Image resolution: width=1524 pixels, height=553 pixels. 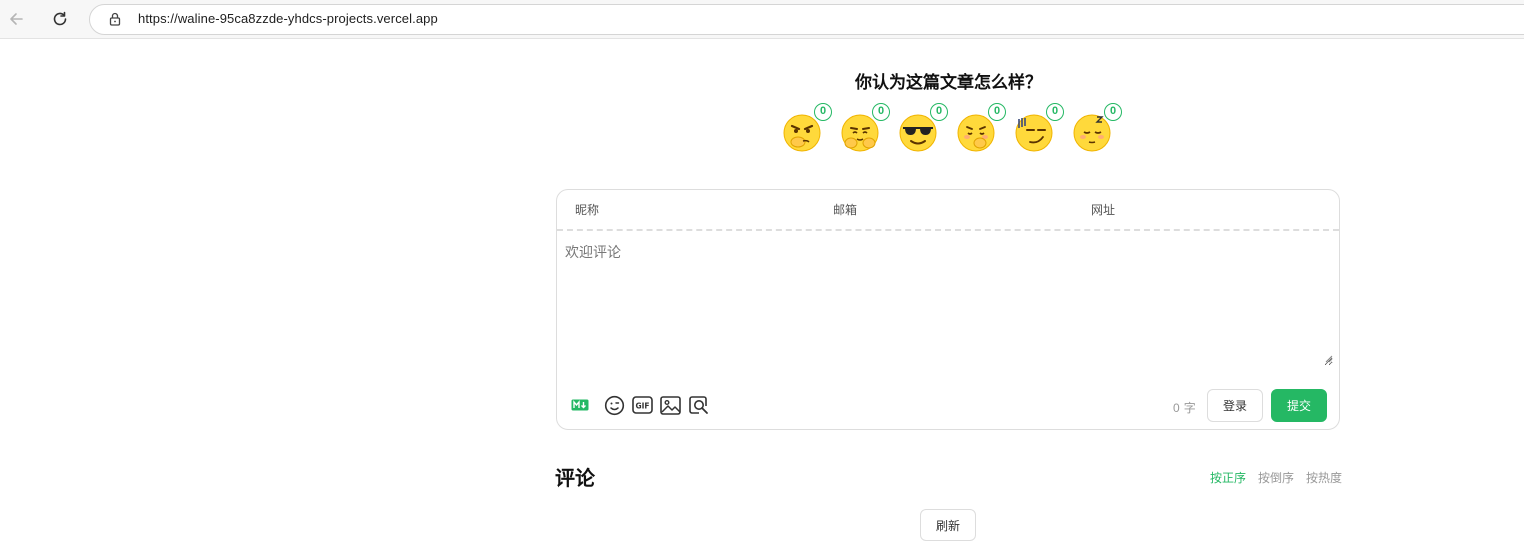 What do you see at coordinates (948, 525) in the screenshot?
I see `refresh-button: 刷新` at bounding box center [948, 525].